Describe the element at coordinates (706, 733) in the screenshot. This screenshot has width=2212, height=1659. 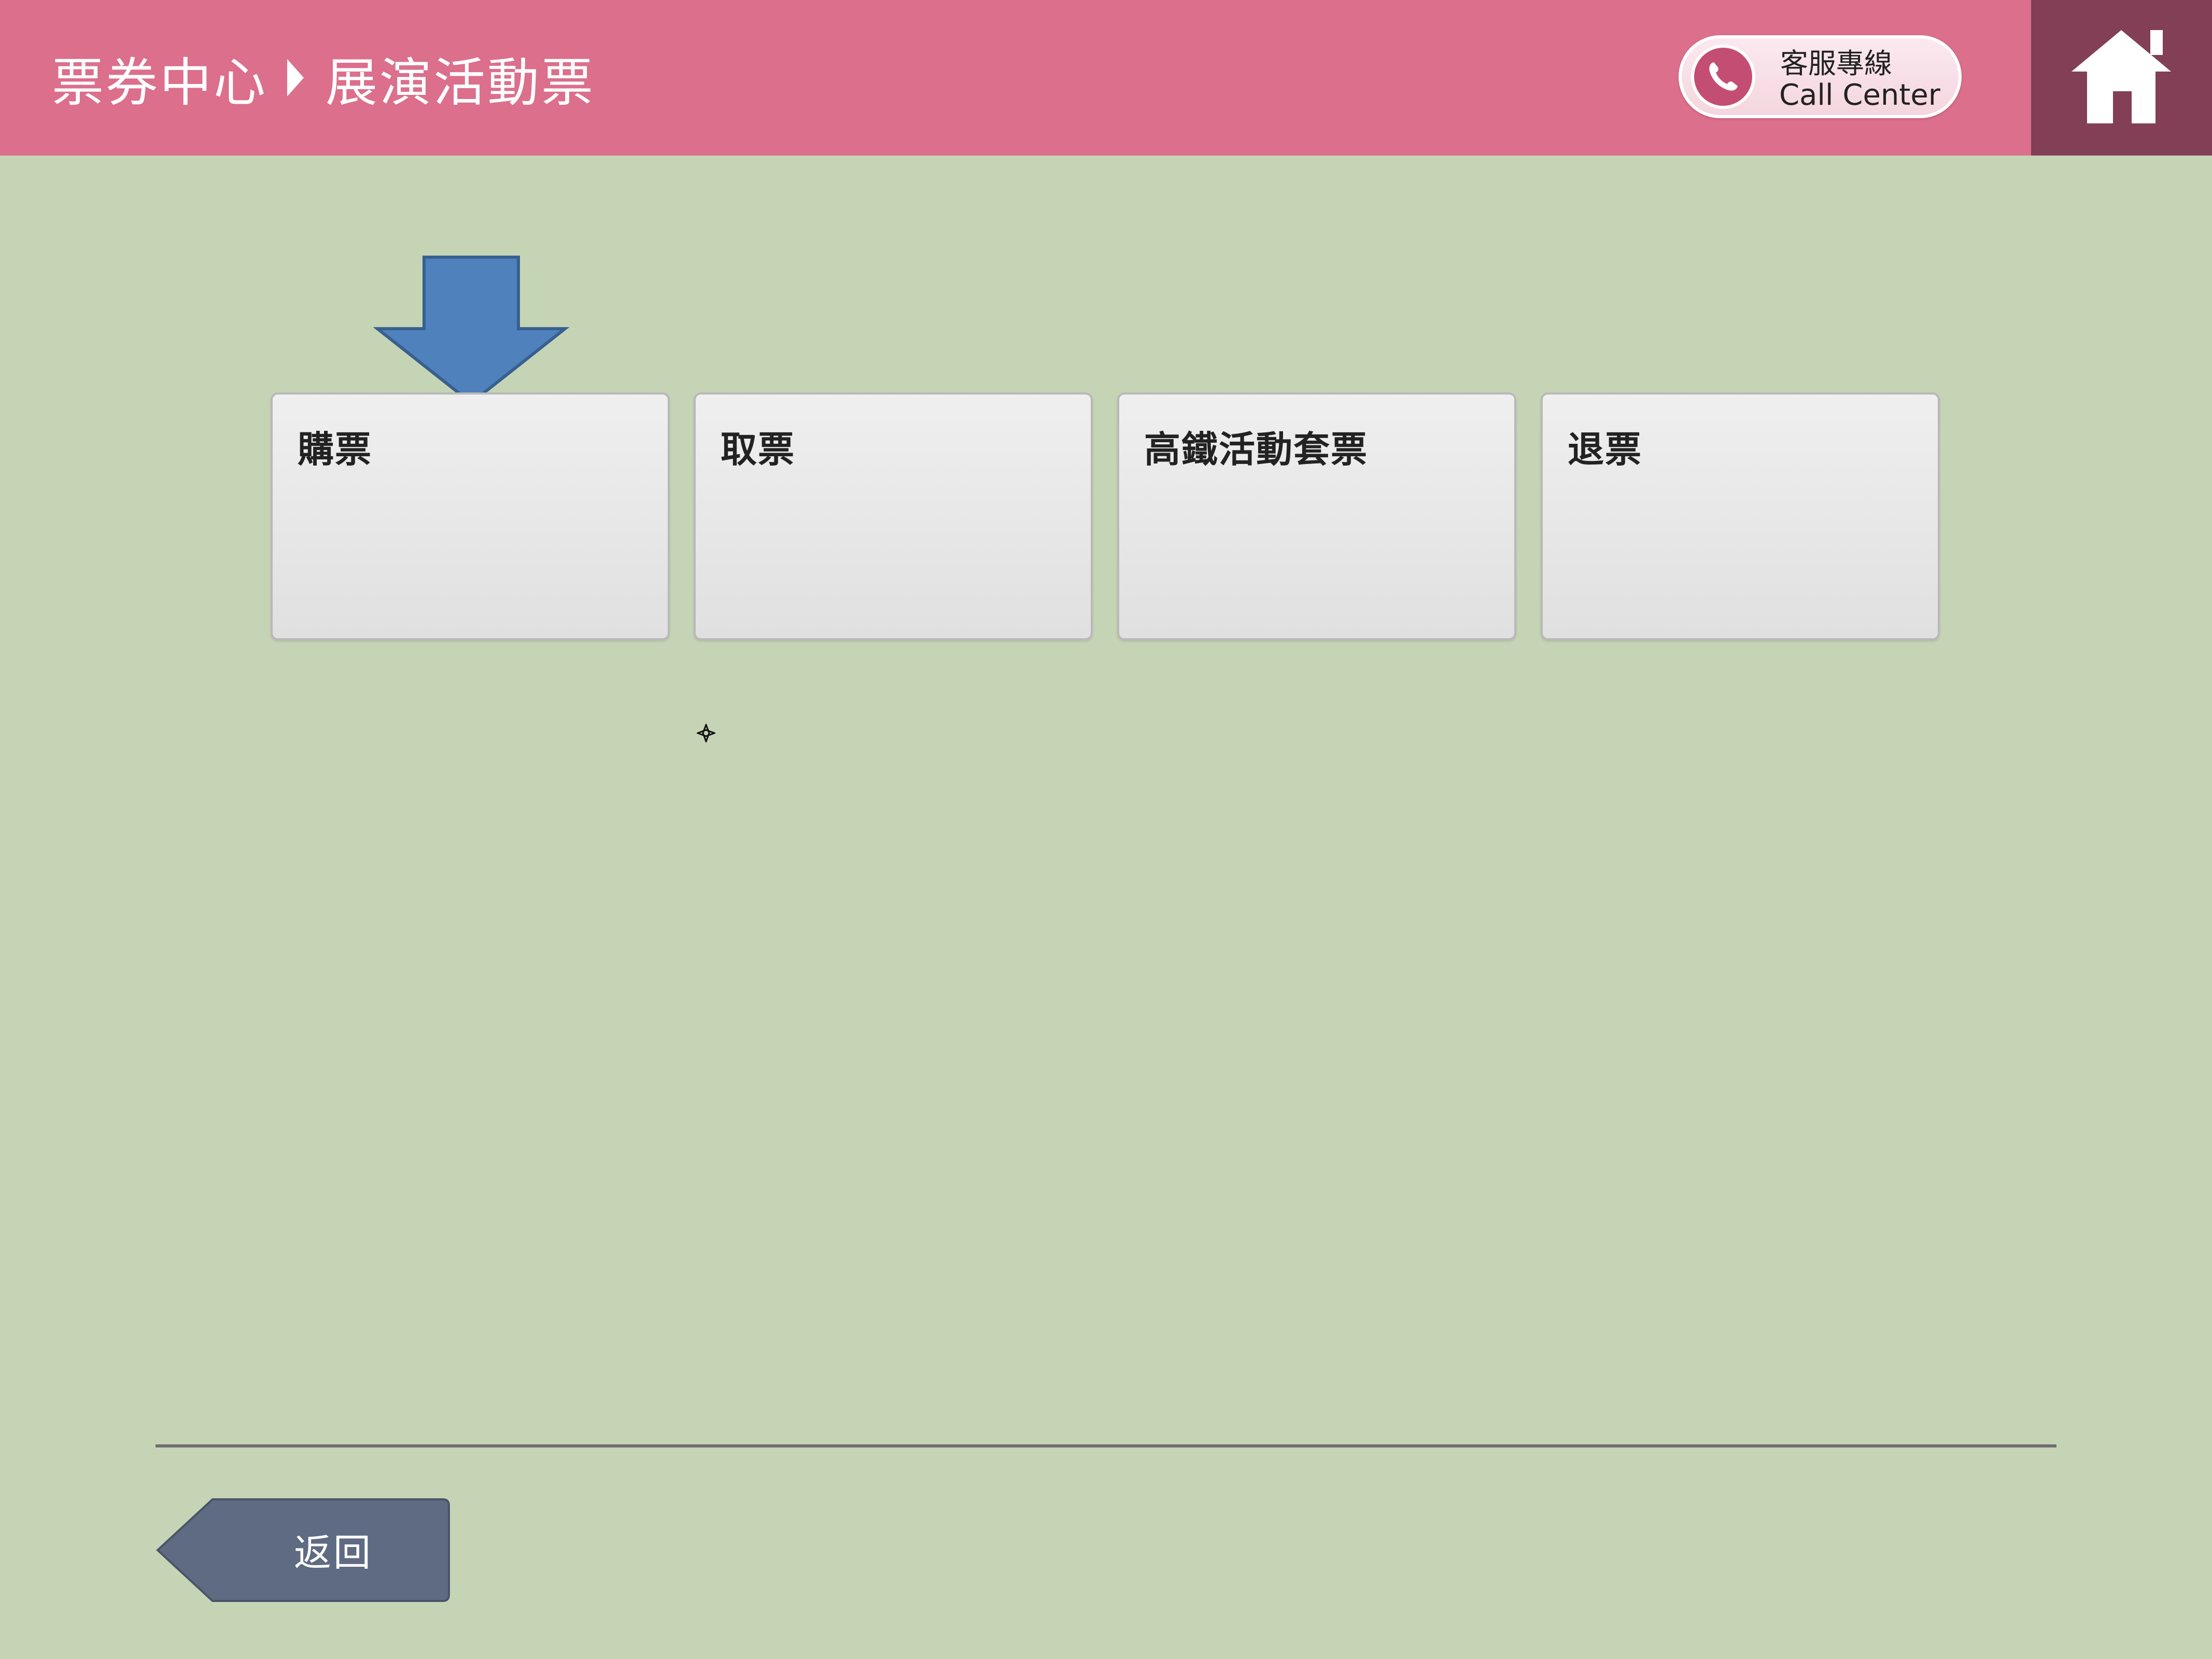
I see `cursor-icon` at that location.